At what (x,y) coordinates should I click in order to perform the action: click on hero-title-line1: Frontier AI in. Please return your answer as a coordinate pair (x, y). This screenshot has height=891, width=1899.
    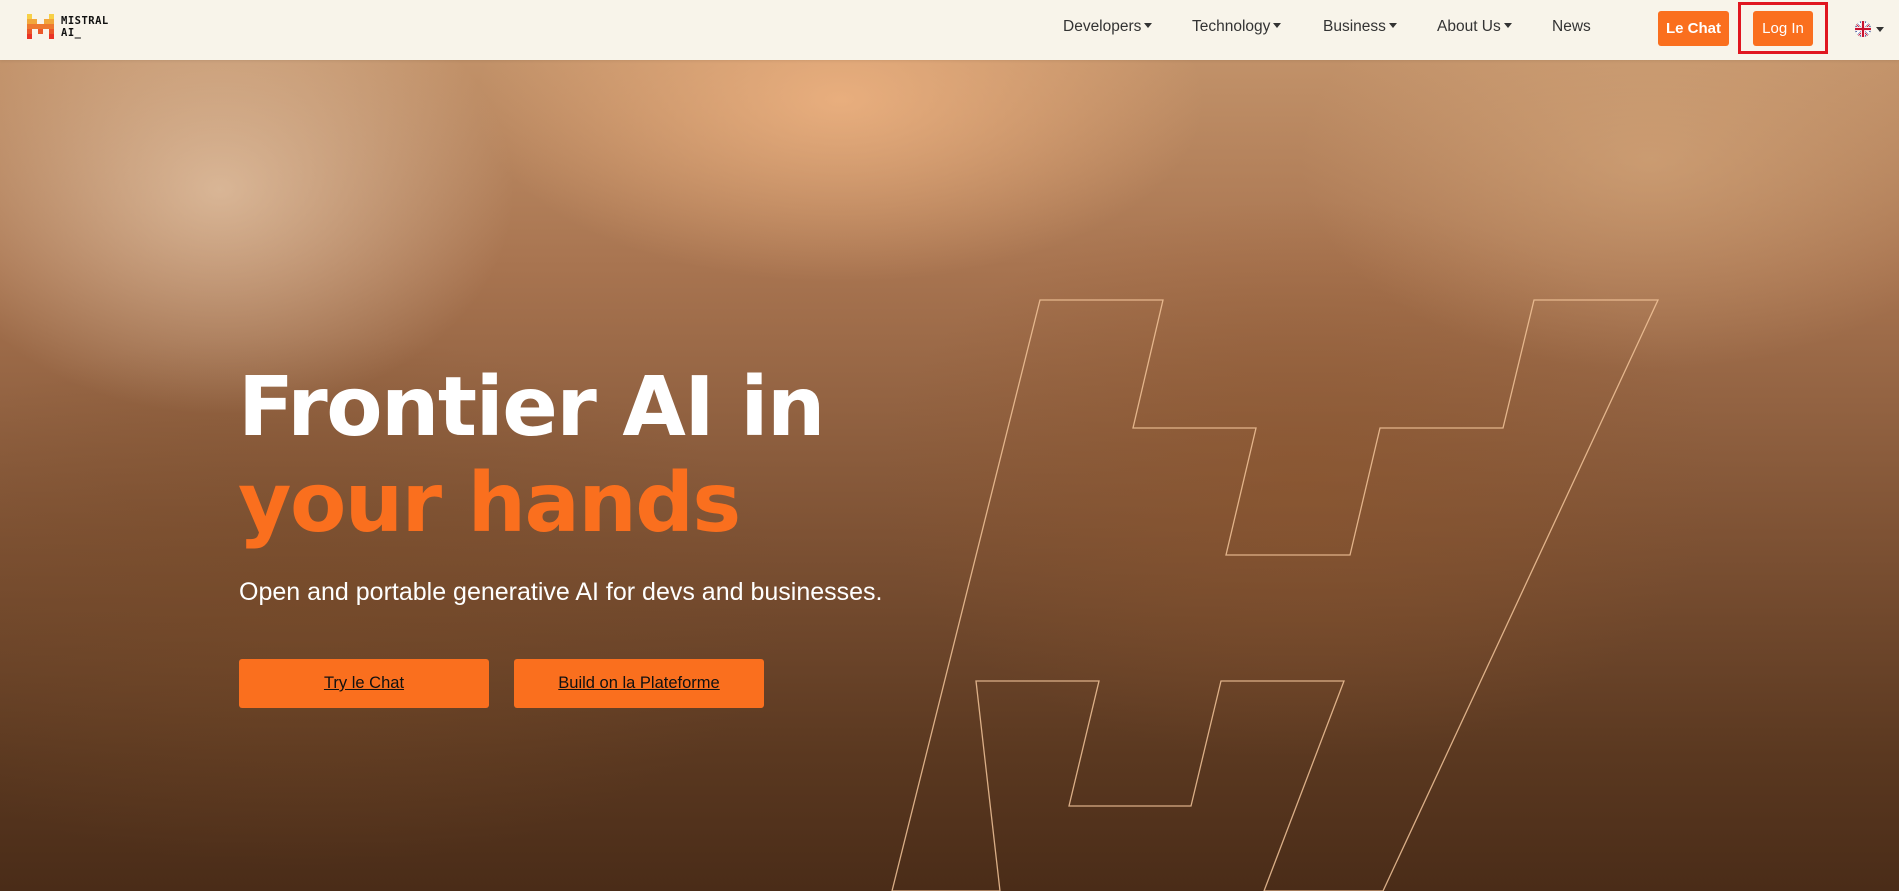
    Looking at the image, I should click on (531, 407).